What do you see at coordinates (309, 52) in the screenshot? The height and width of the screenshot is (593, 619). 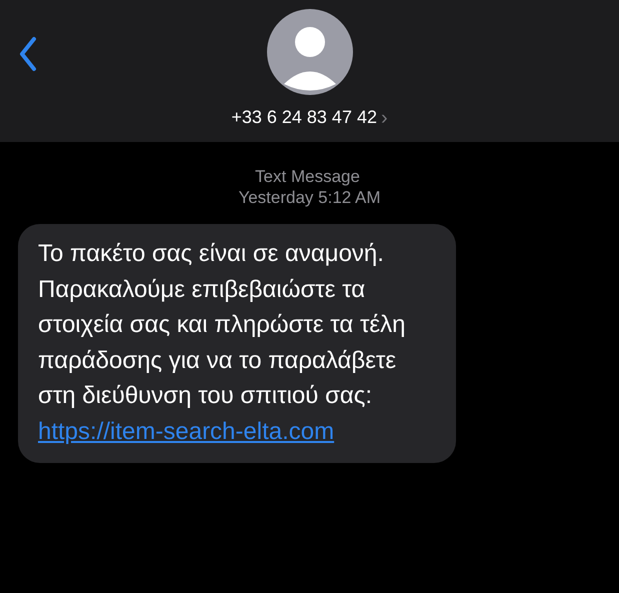 I see `avatar-icon` at bounding box center [309, 52].